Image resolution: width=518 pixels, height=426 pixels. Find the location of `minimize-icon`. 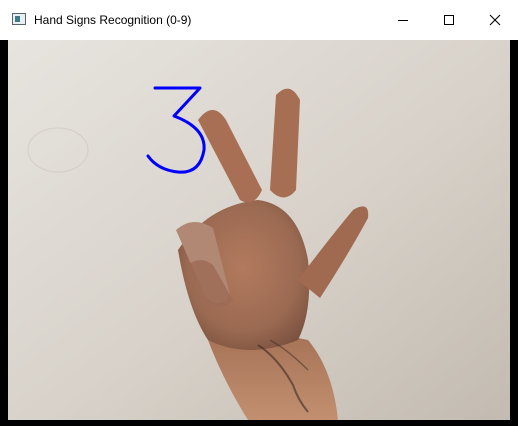

minimize-icon is located at coordinates (403, 20).